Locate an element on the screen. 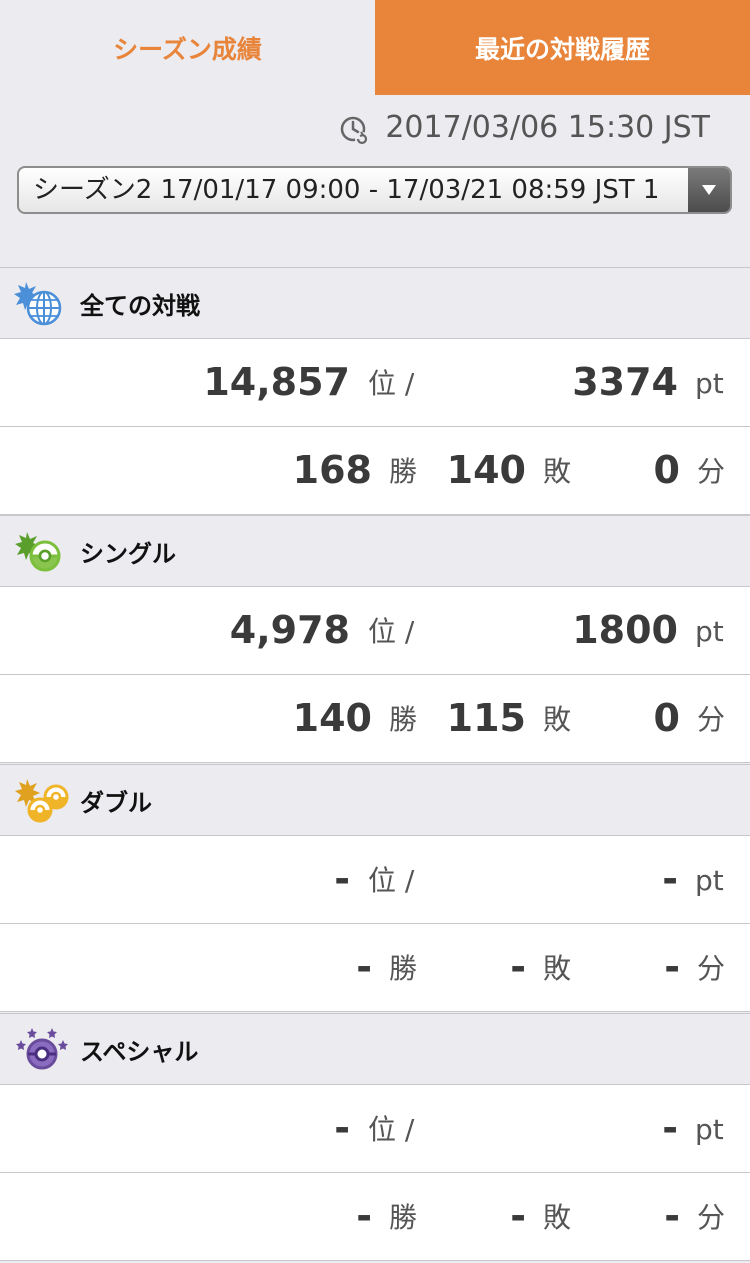  wins-value: 168 is located at coordinates (332, 470).